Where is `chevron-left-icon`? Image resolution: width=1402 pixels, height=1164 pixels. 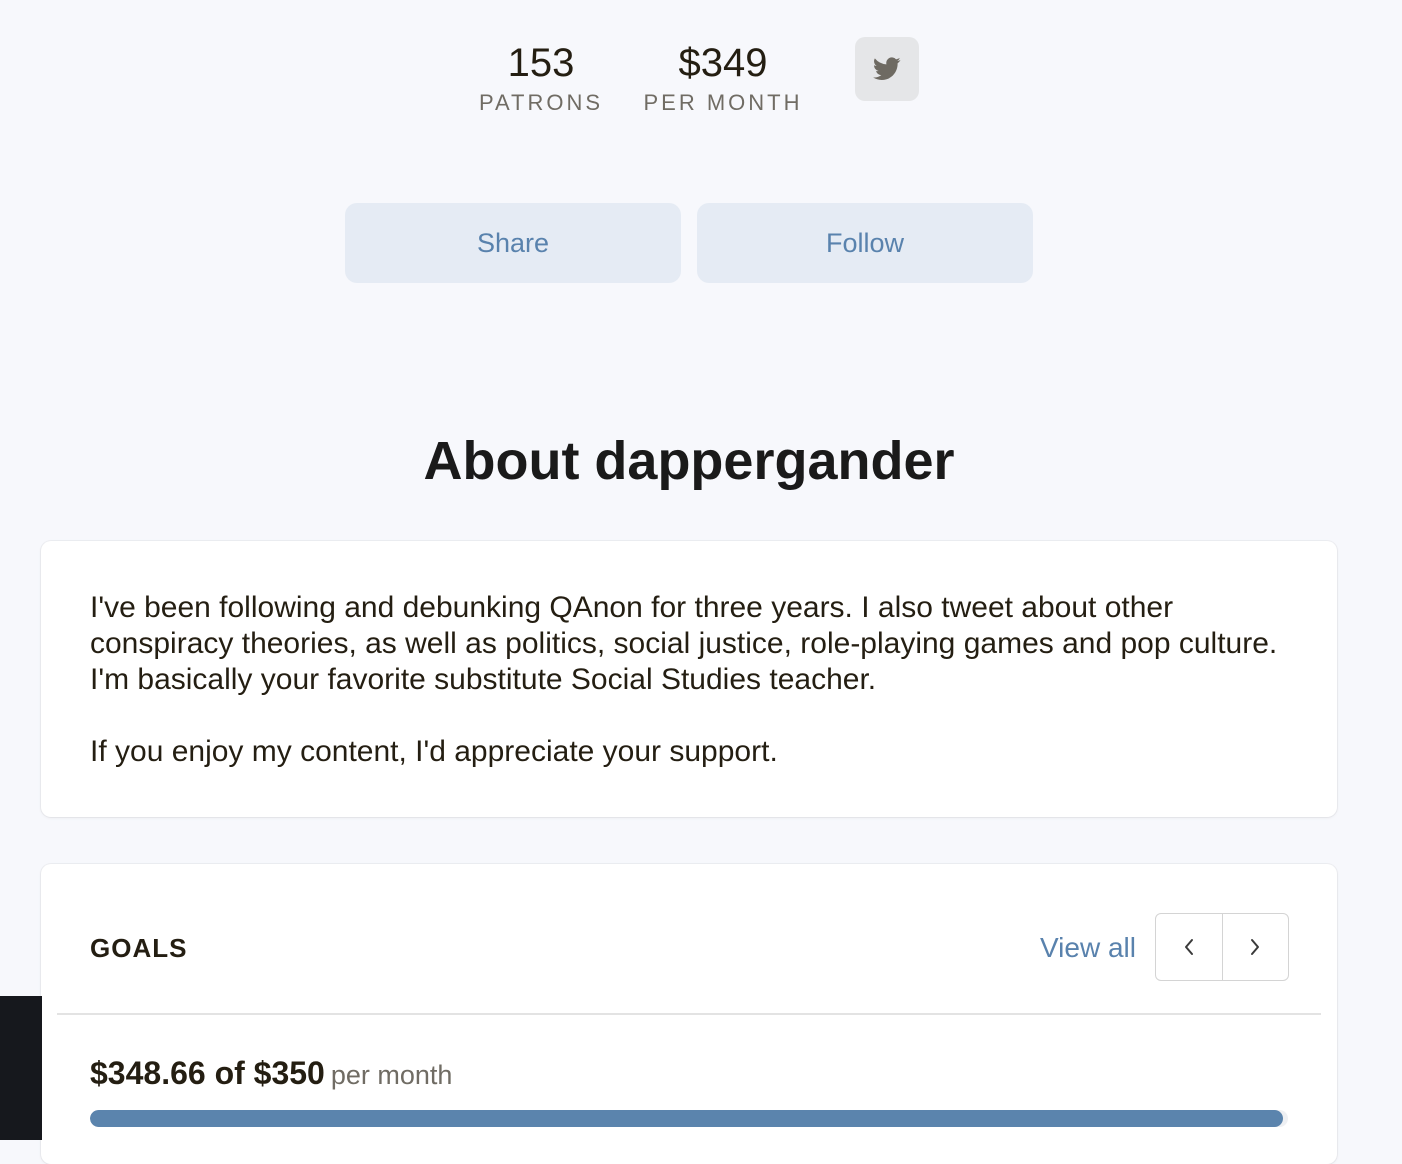
chevron-left-icon is located at coordinates (1188, 947).